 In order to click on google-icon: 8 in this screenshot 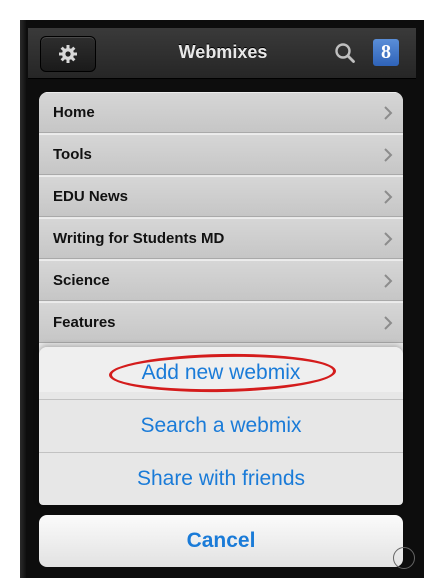, I will do `click(386, 52)`.